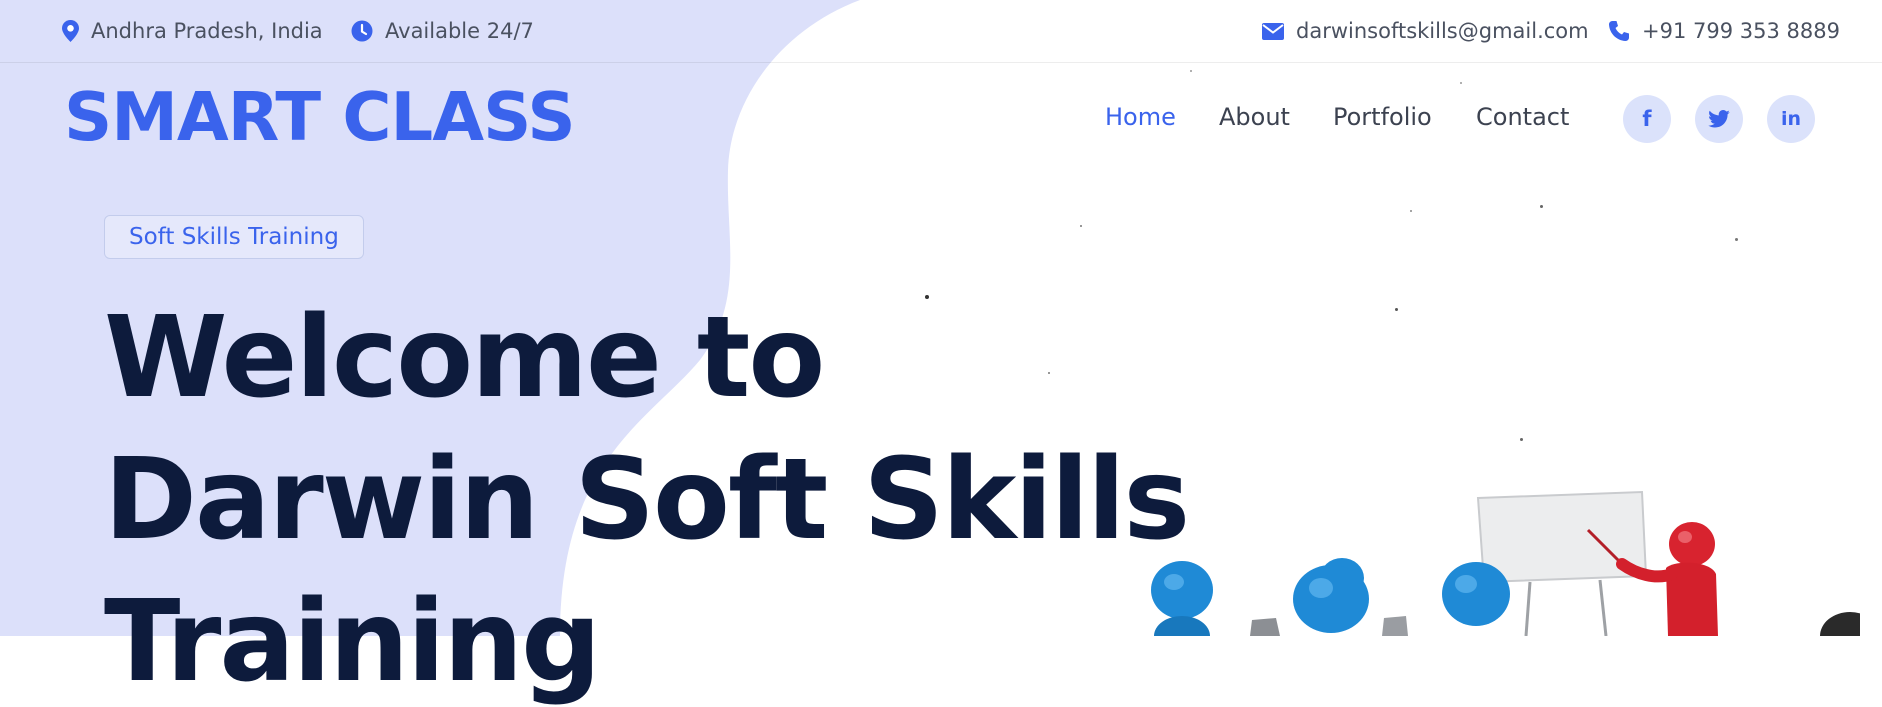  Describe the element at coordinates (1619, 31) in the screenshot. I see `phone-icon` at that location.